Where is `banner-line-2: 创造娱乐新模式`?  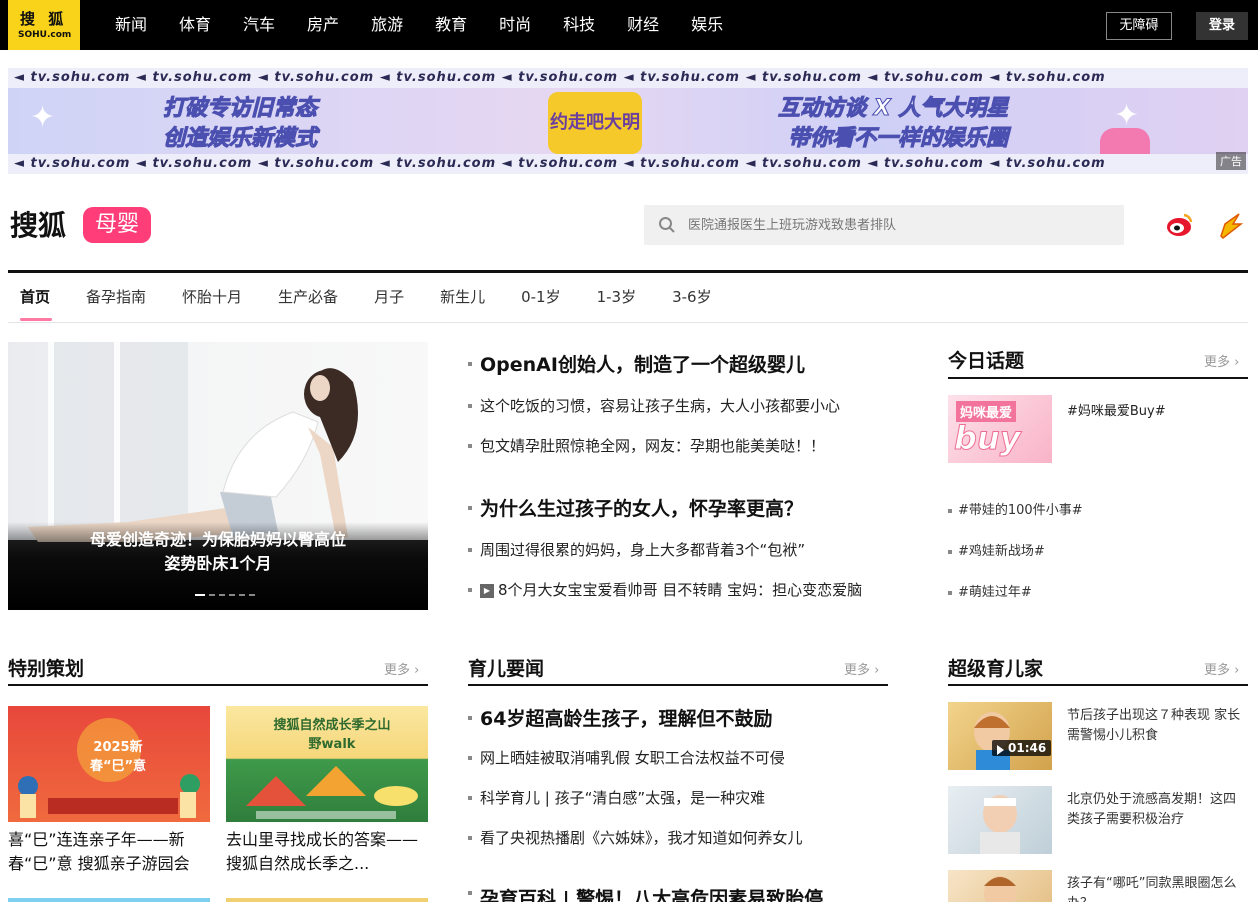 banner-line-2: 创造娱乐新模式 is located at coordinates (240, 139).